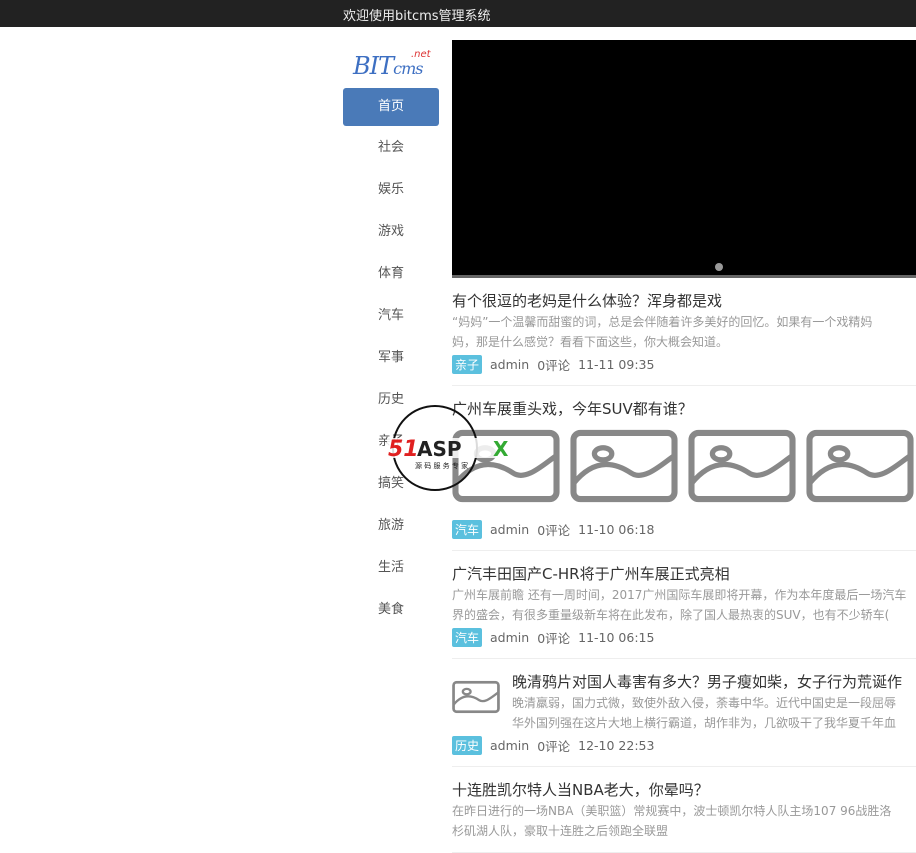 This screenshot has width=916, height=853. I want to click on article-item: 广州车展重头戏，今年SUV都有谁？ 汽车 admin 0评论 11-10 06:18, so click(684, 468).